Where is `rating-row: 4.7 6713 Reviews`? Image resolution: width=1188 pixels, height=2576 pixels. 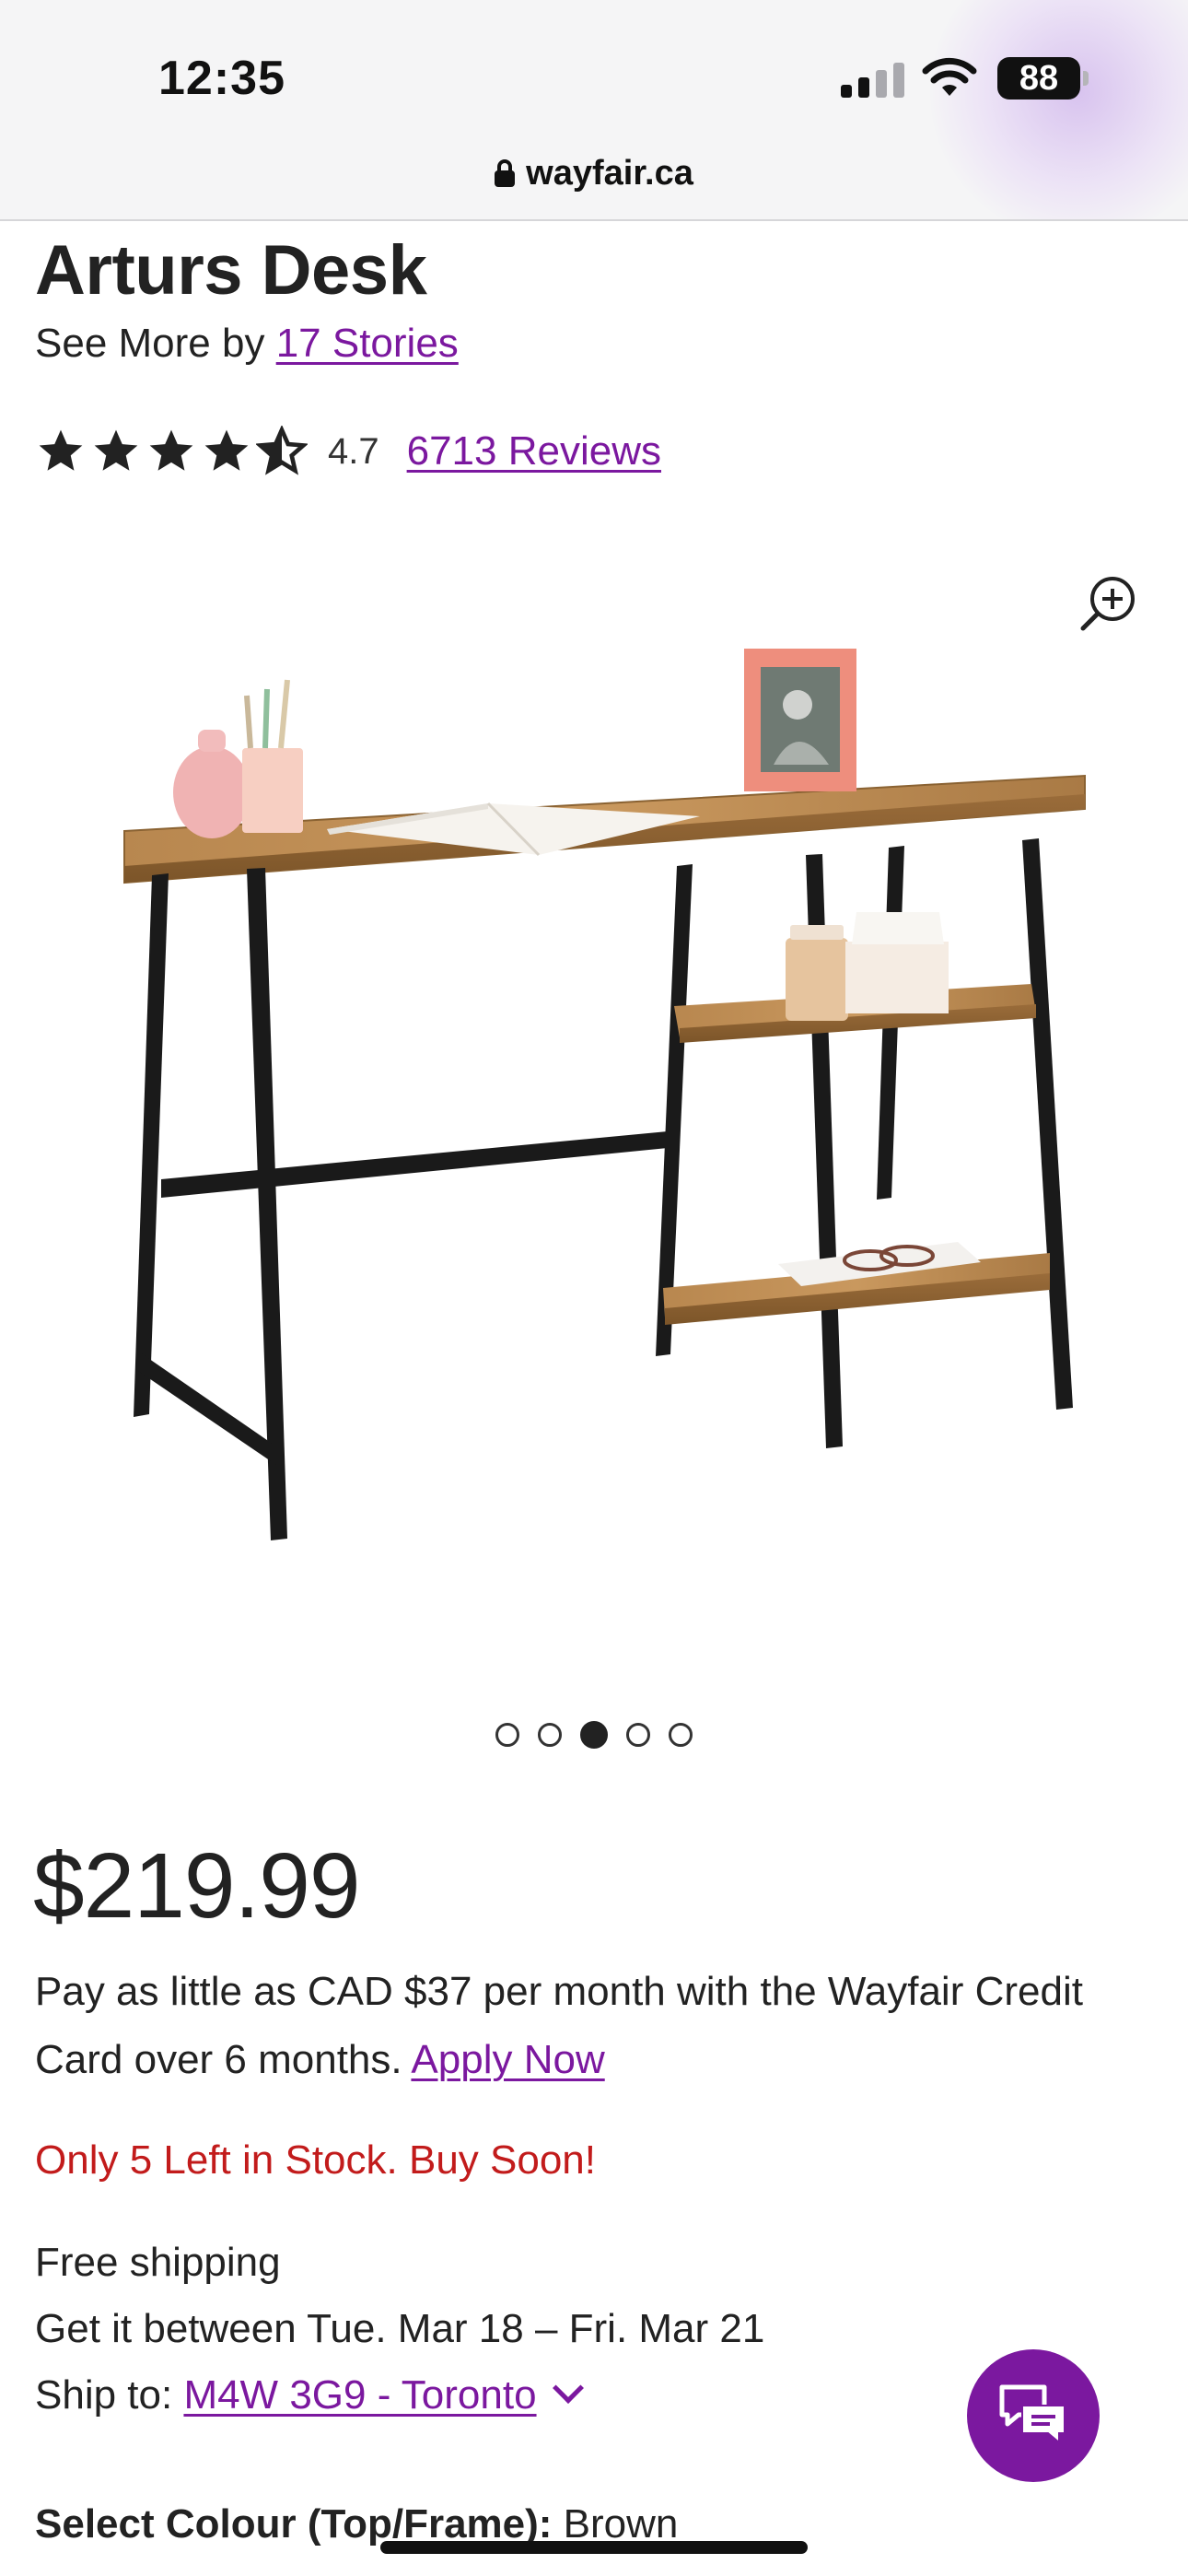 rating-row: 4.7 6713 Reviews is located at coordinates (348, 451).